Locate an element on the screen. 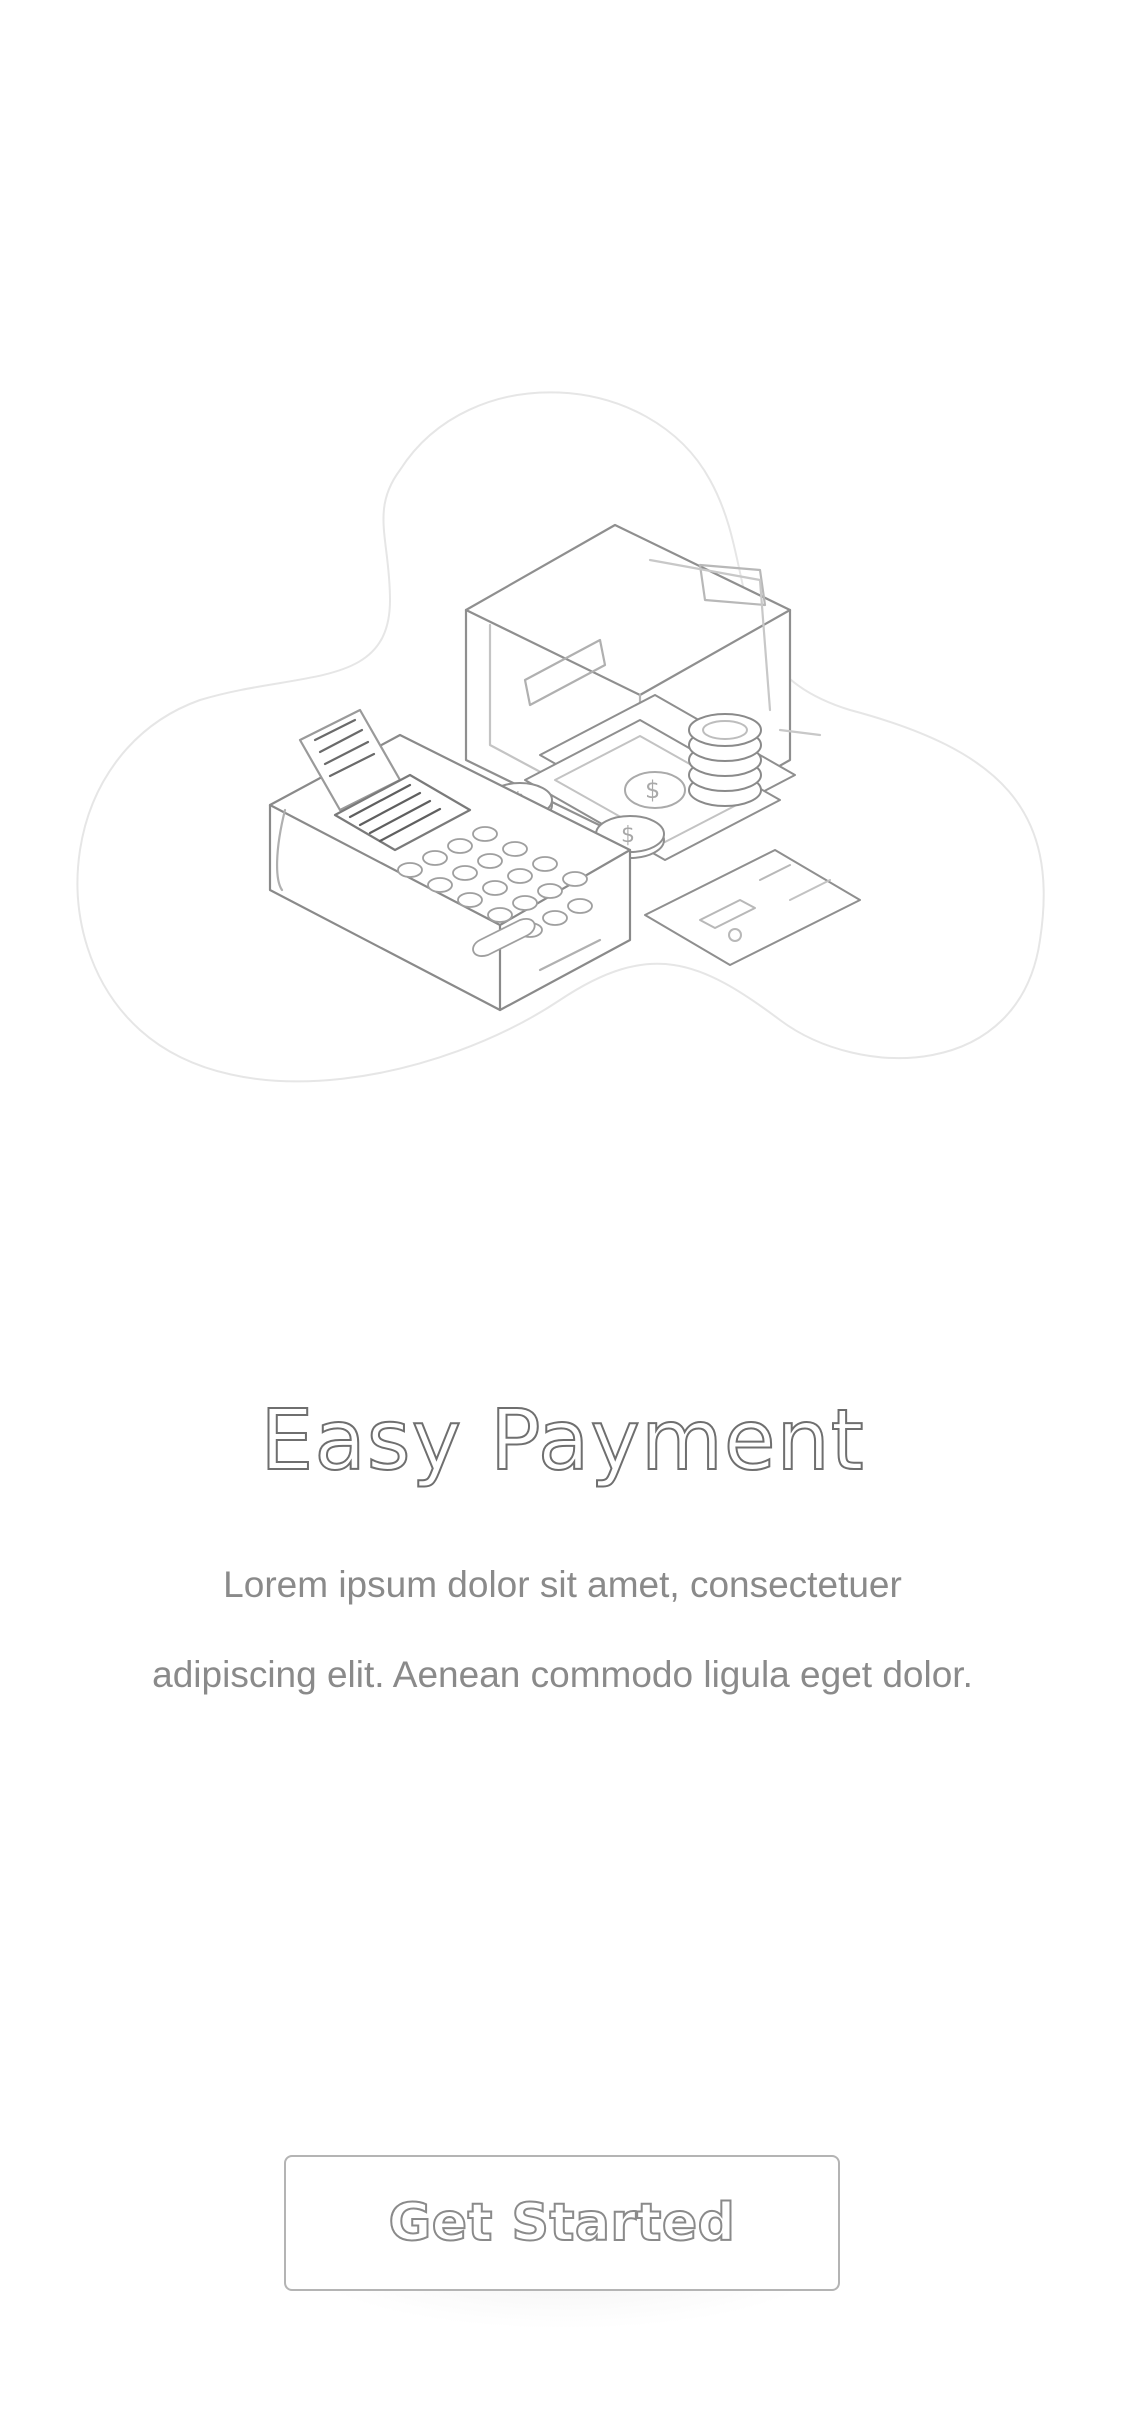 This screenshot has height=2436, width=1125. credit-card is located at coordinates (752, 907).